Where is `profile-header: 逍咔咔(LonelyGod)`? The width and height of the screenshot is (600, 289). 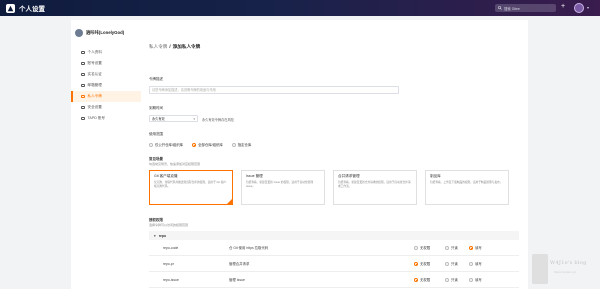
profile-header: 逍咔咔(LonelyGod) is located at coordinates (106, 30).